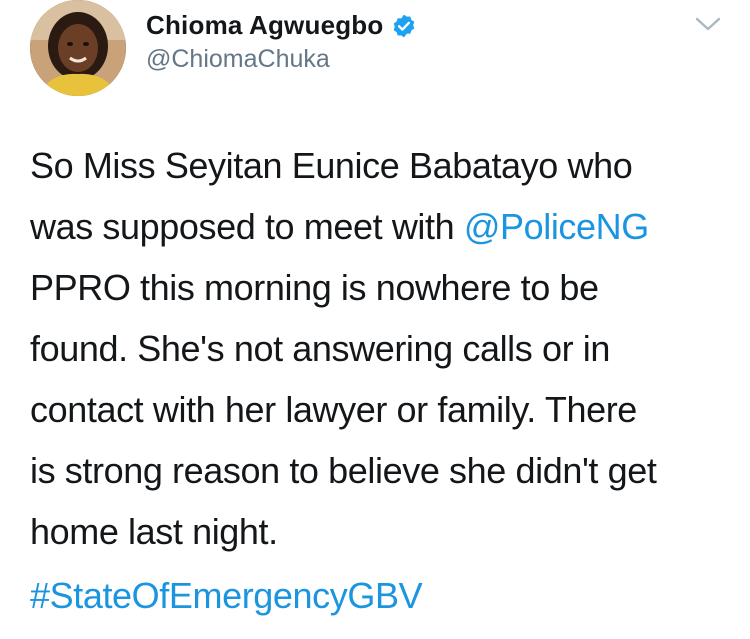 The height and width of the screenshot is (639, 750). I want to click on tweet-line: found. She's not answering calls or in, so click(375, 348).